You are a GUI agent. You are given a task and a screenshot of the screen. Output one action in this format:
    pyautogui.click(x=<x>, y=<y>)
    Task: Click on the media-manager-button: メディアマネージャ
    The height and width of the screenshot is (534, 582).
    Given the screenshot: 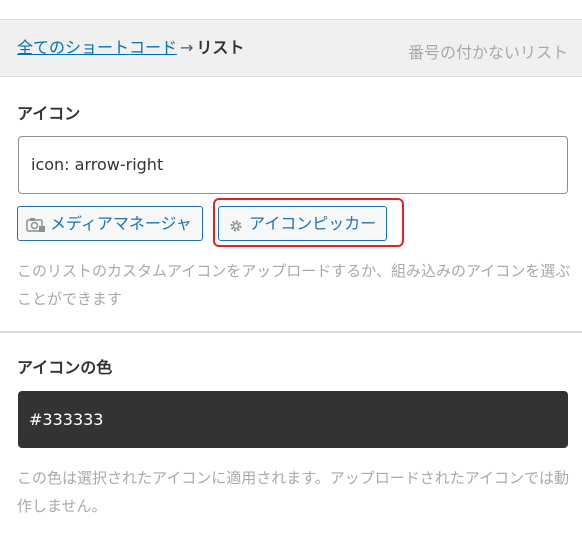 What is the action you would take?
    pyautogui.click(x=110, y=223)
    